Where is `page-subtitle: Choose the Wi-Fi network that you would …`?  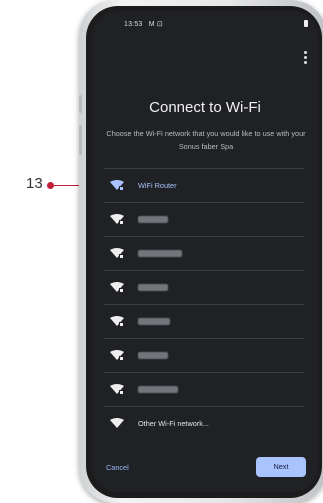
page-subtitle: Choose the Wi-Fi network that you would … is located at coordinates (206, 140).